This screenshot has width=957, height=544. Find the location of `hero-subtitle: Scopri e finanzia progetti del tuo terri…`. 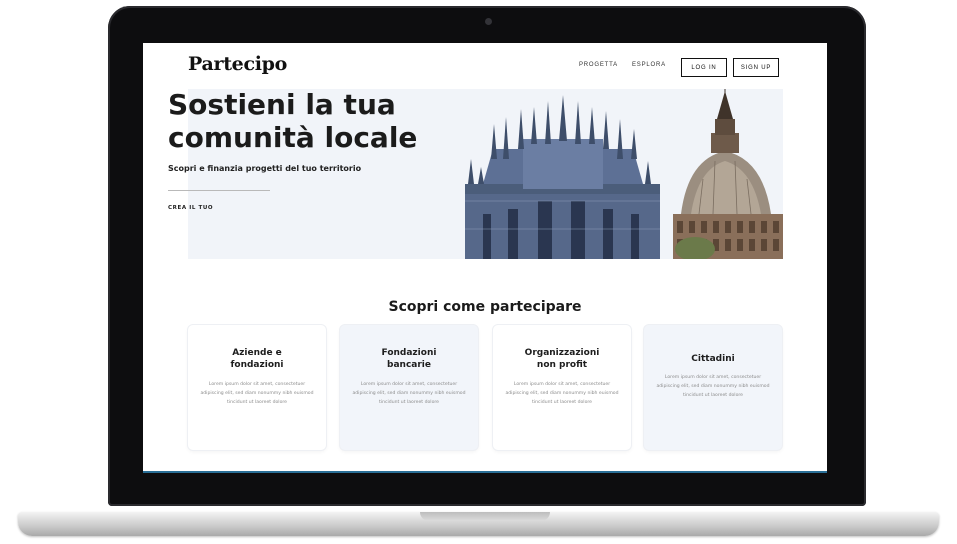

hero-subtitle: Scopri e finanzia progetti del tuo terri… is located at coordinates (265, 168).